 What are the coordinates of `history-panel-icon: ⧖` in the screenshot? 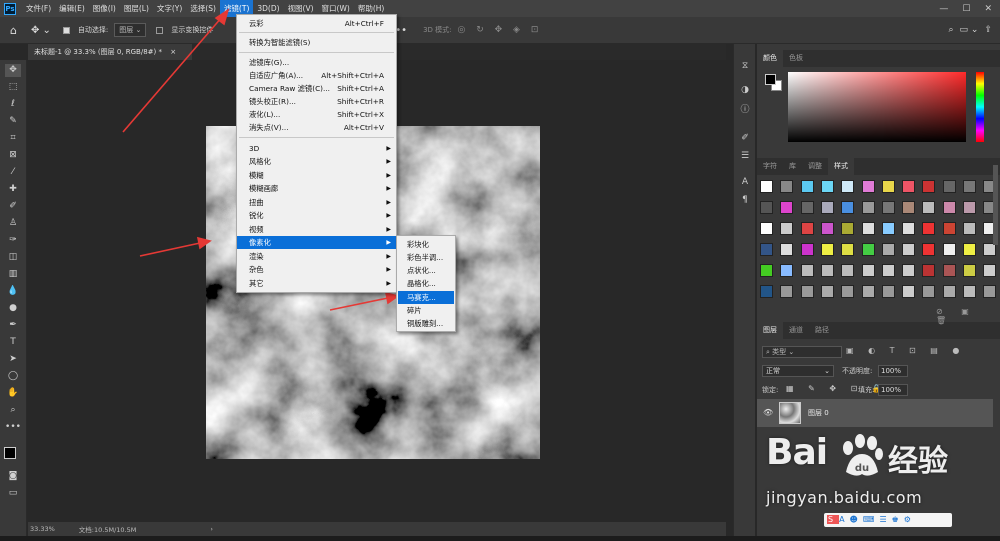 It's located at (745, 66).